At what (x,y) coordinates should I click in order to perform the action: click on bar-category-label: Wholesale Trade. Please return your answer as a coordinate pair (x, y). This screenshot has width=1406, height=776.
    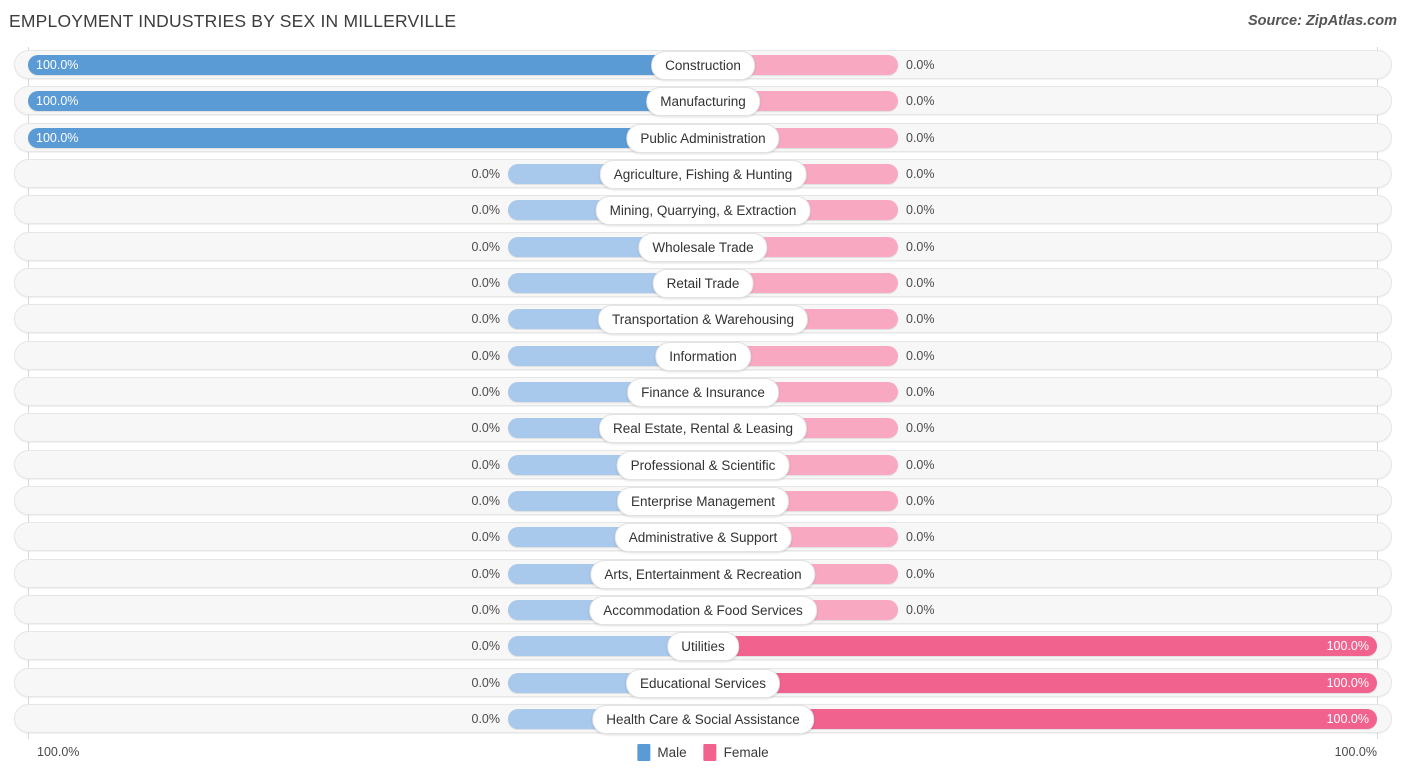
    Looking at the image, I should click on (703, 247).